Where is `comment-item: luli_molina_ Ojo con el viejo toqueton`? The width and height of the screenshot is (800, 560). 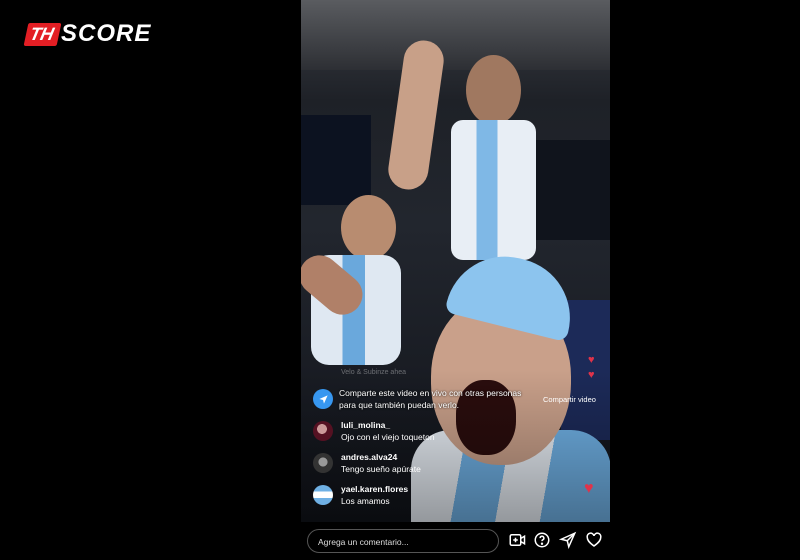 comment-item: luli_molina_ Ojo con el viejo toqueton is located at coordinates (433, 435).